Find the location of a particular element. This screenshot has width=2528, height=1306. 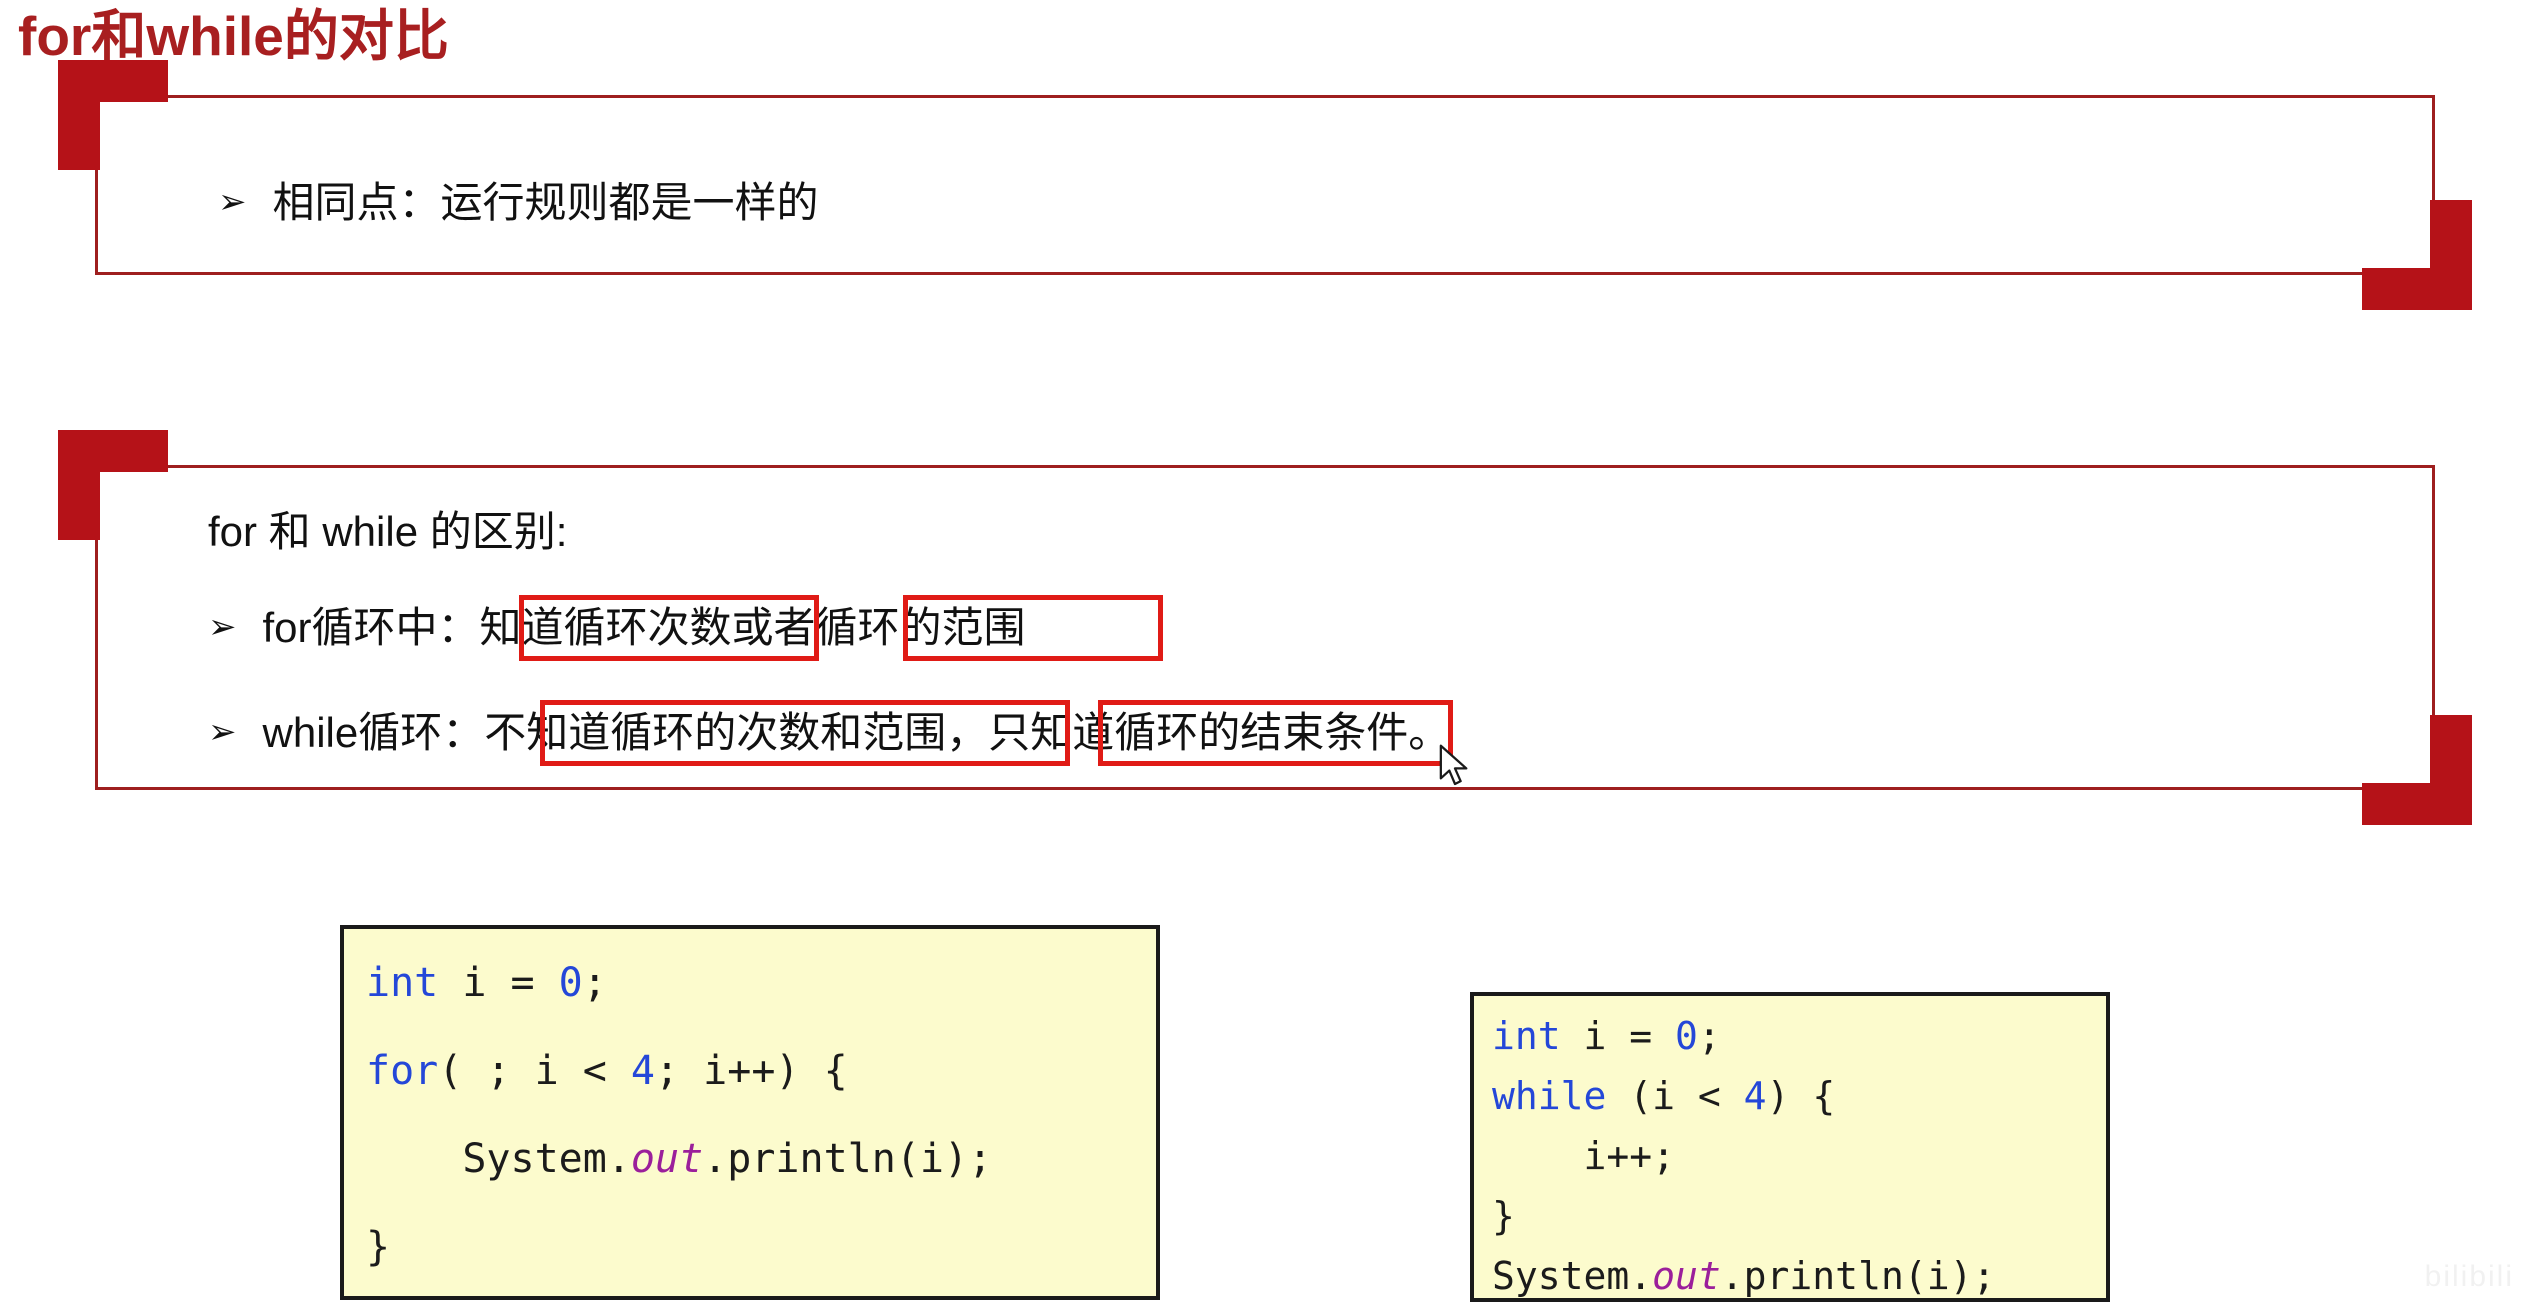

page-title: for和while的对比 is located at coordinates (233, 36).